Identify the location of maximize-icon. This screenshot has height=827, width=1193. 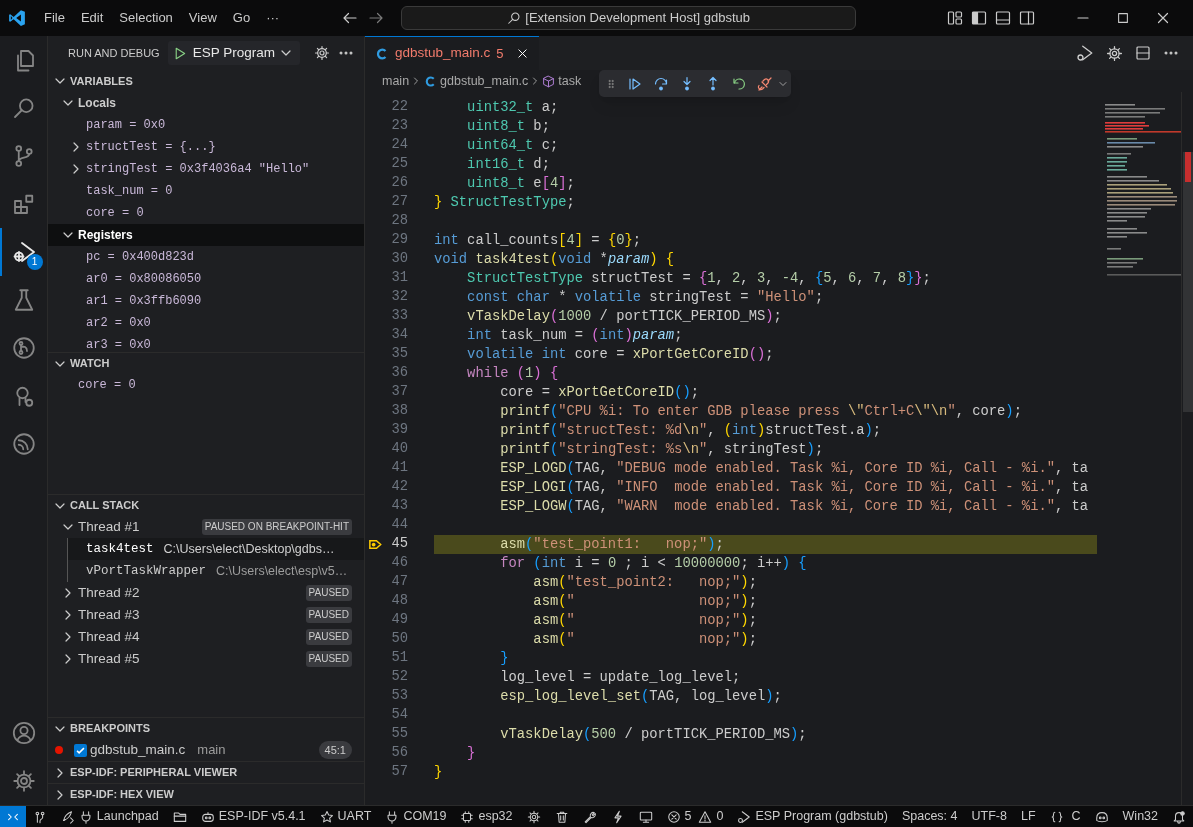
(1123, 18).